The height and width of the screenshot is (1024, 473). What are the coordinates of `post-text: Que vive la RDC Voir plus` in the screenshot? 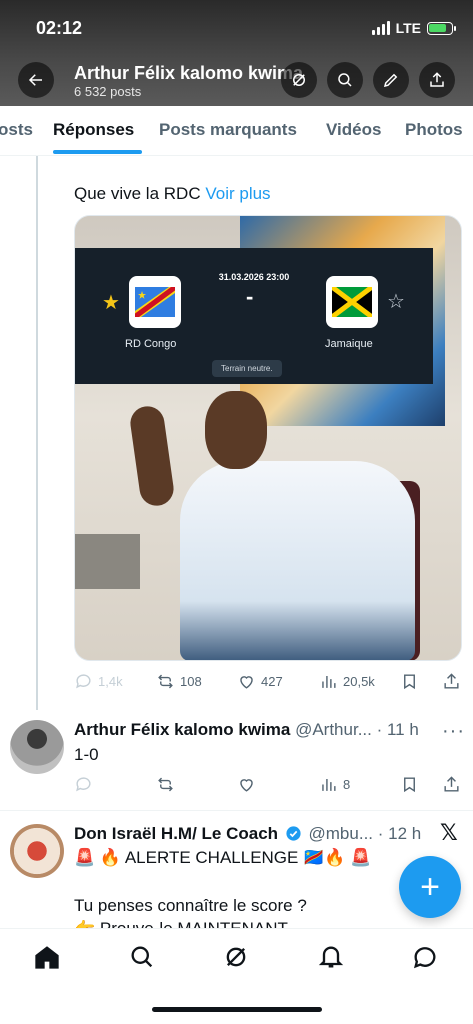 It's located at (172, 194).